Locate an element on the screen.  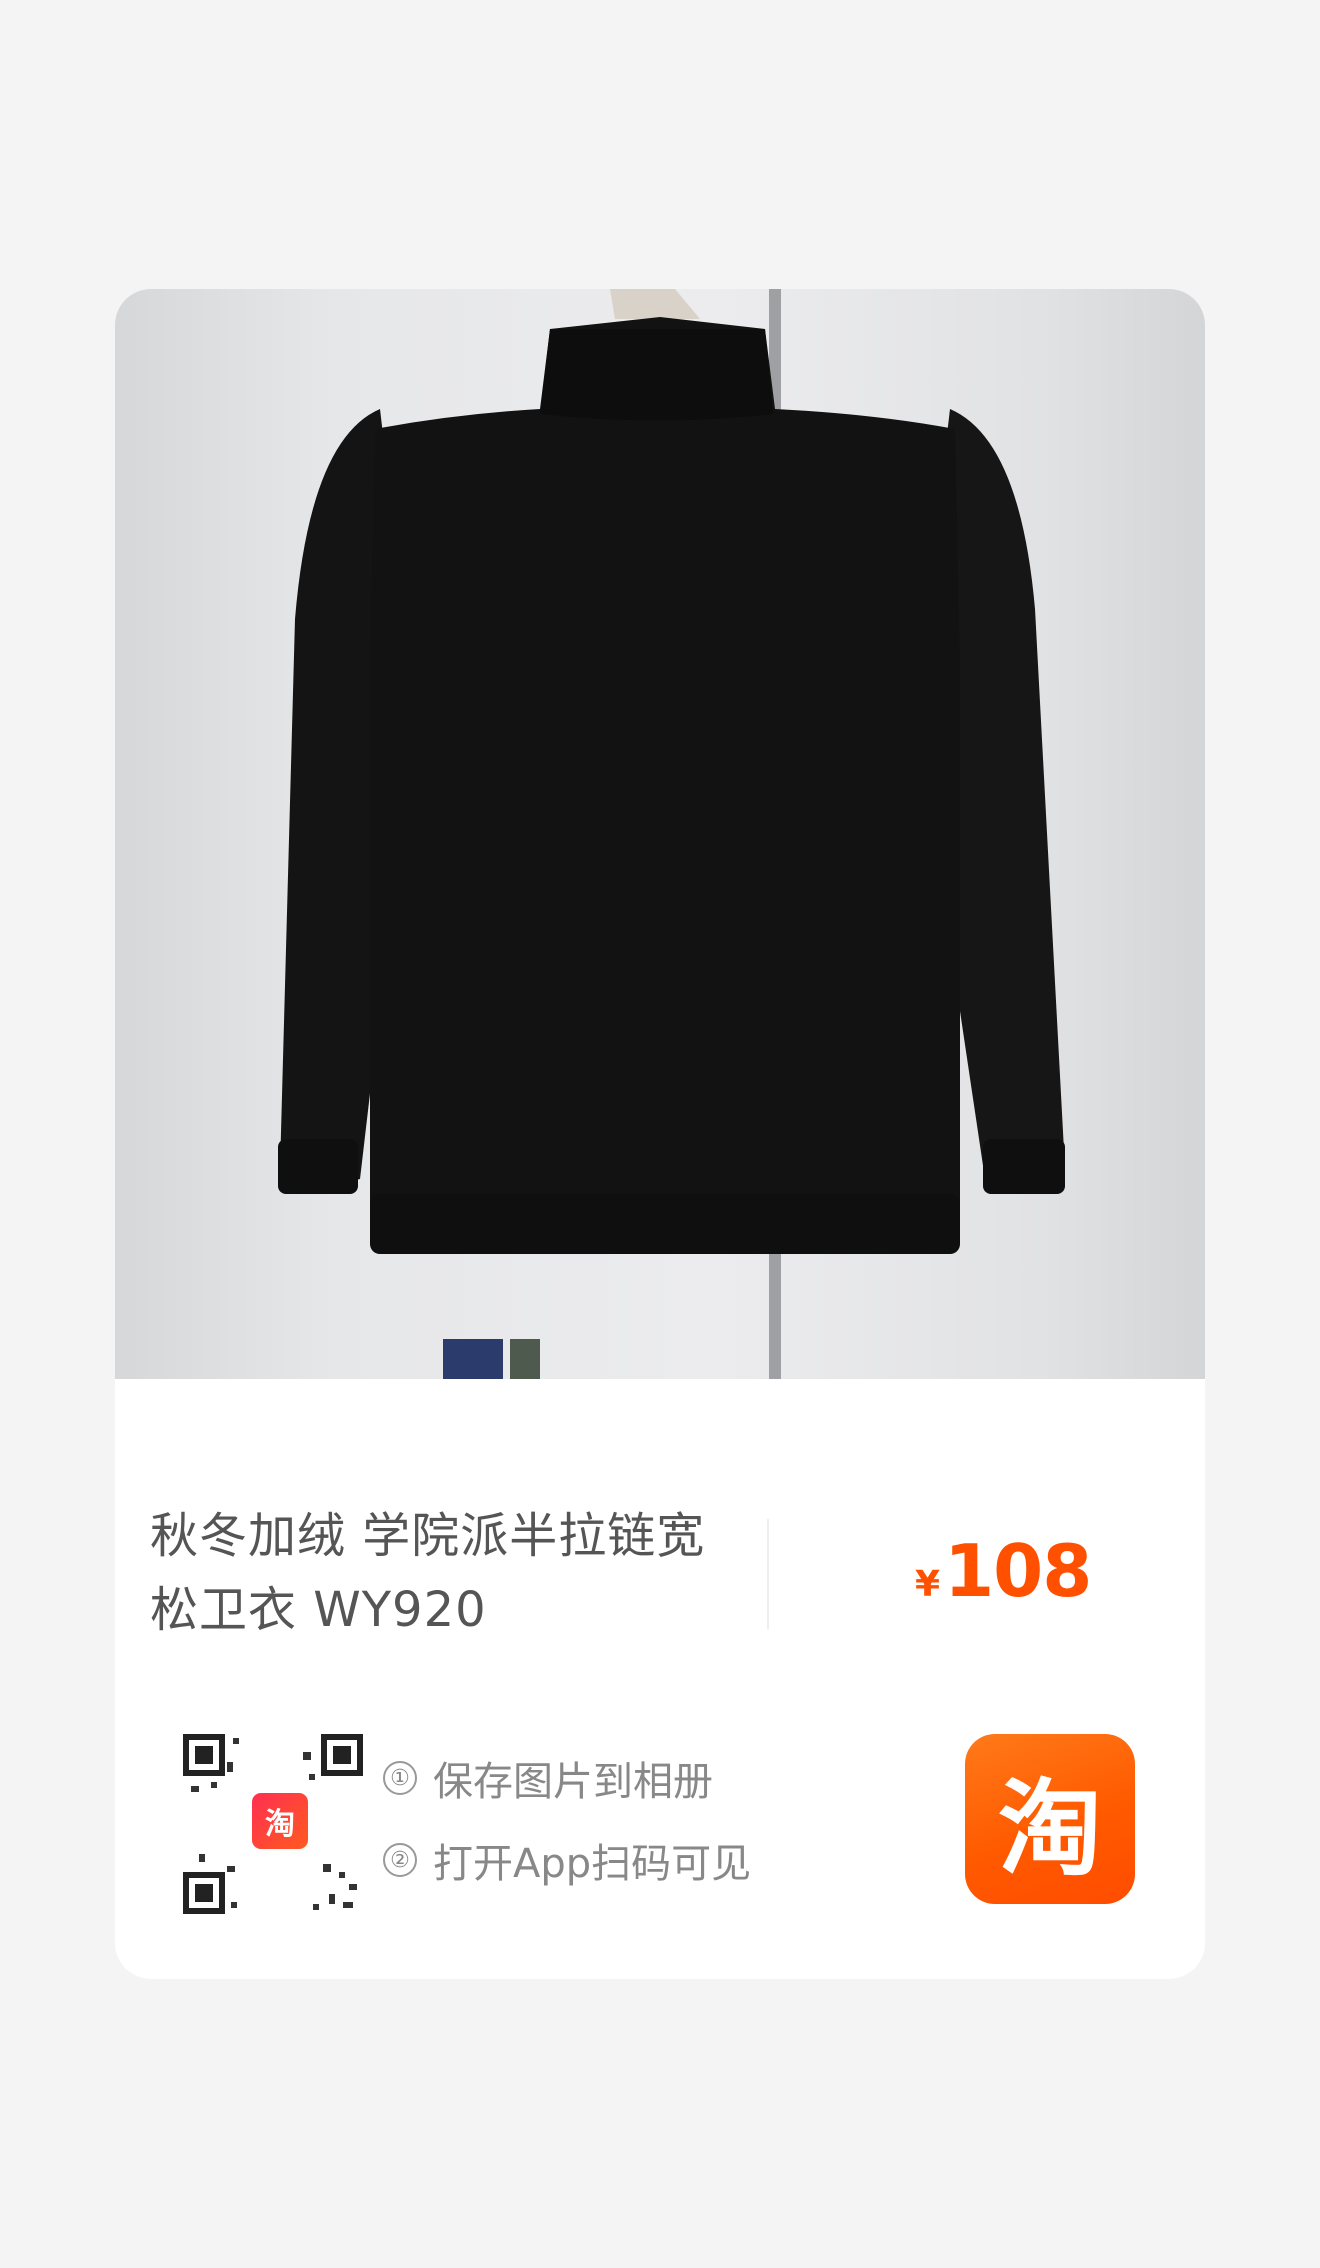
qr-code: 淘 is located at coordinates (273, 1824).